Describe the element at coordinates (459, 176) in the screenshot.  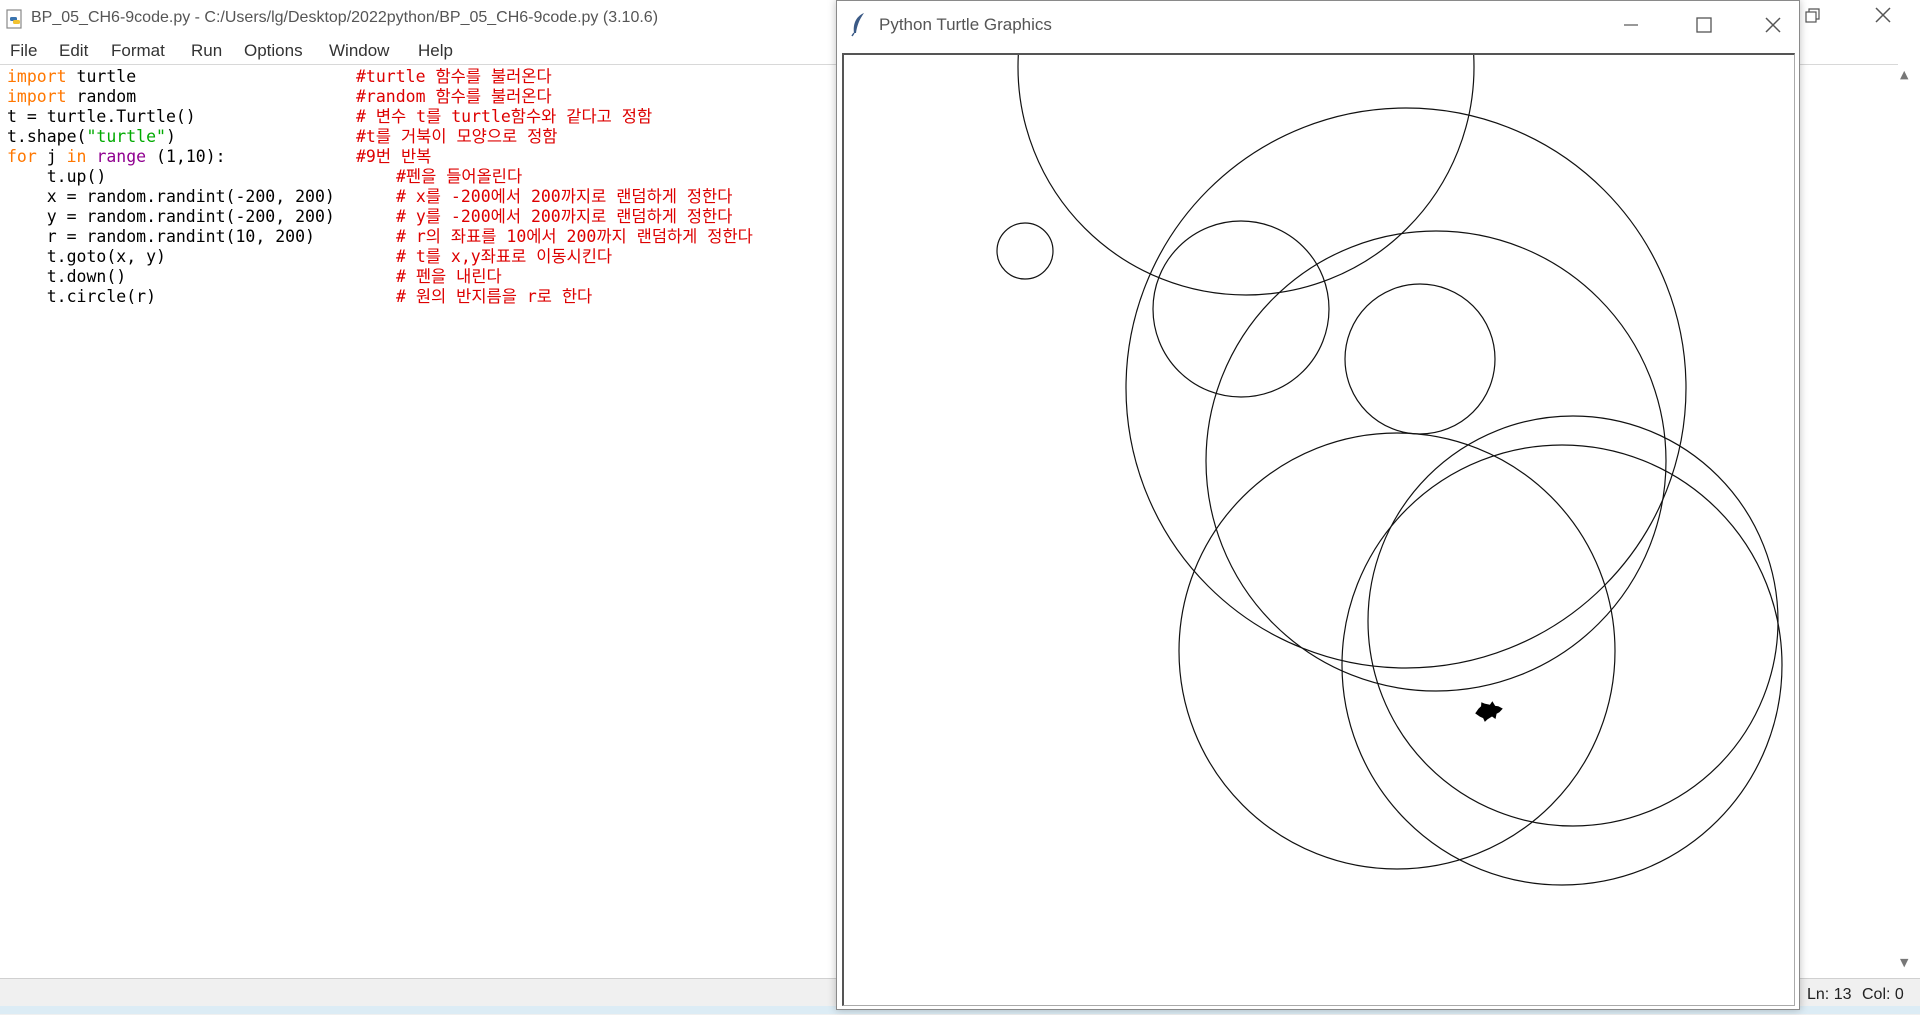
I see `code-comment: #펜을 들어올린다` at that location.